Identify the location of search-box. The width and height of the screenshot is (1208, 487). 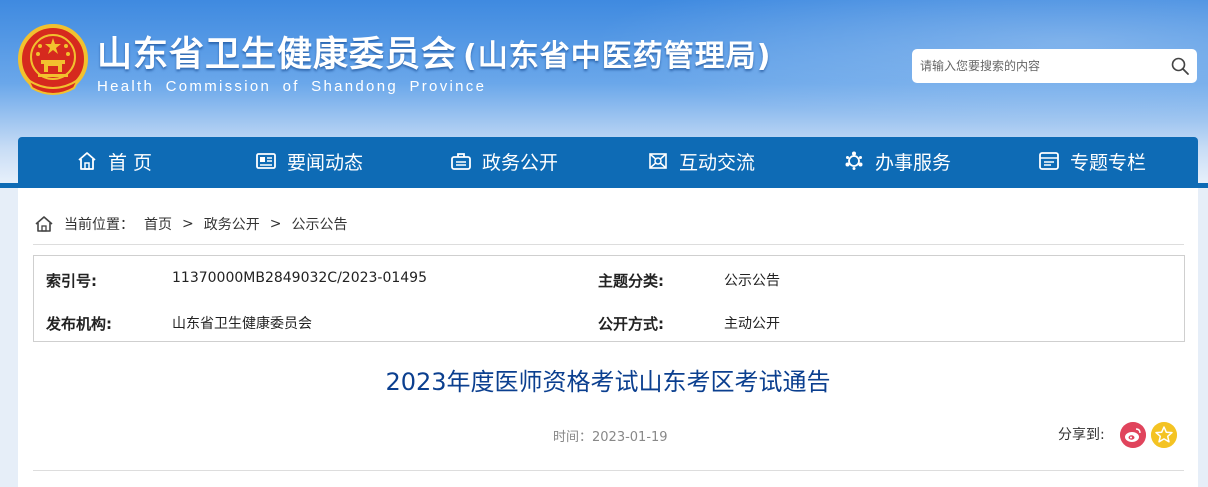
(1054, 66).